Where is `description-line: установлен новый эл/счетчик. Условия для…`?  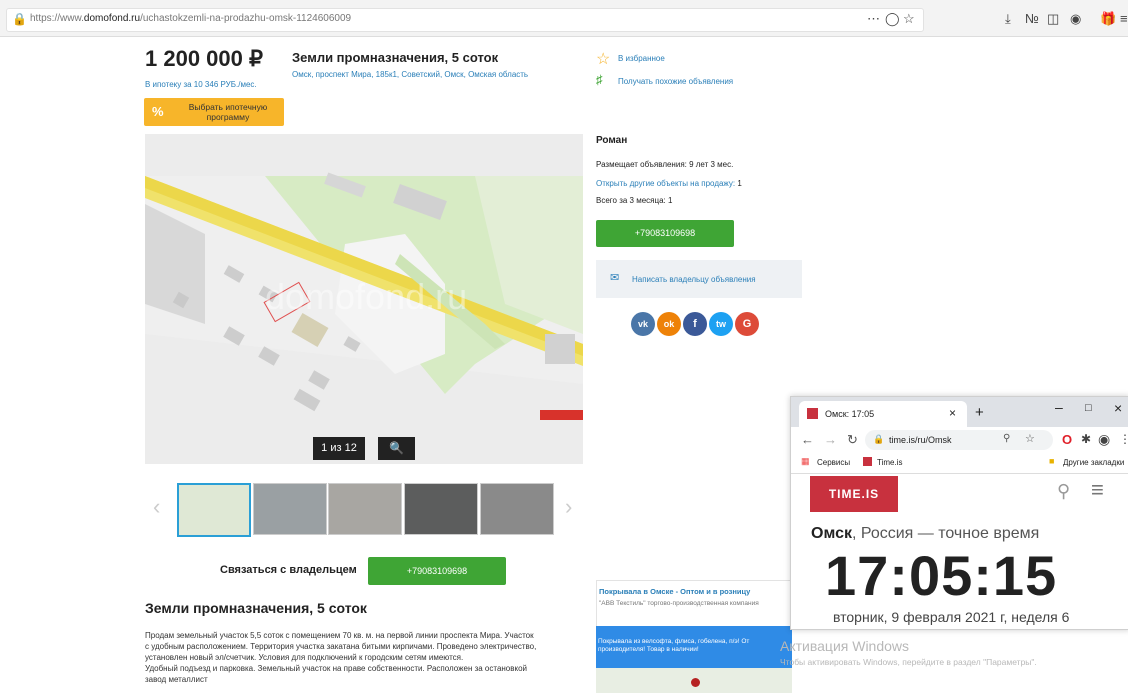 description-line: установлен новый эл/счетчик. Условия для… is located at coordinates (304, 657).